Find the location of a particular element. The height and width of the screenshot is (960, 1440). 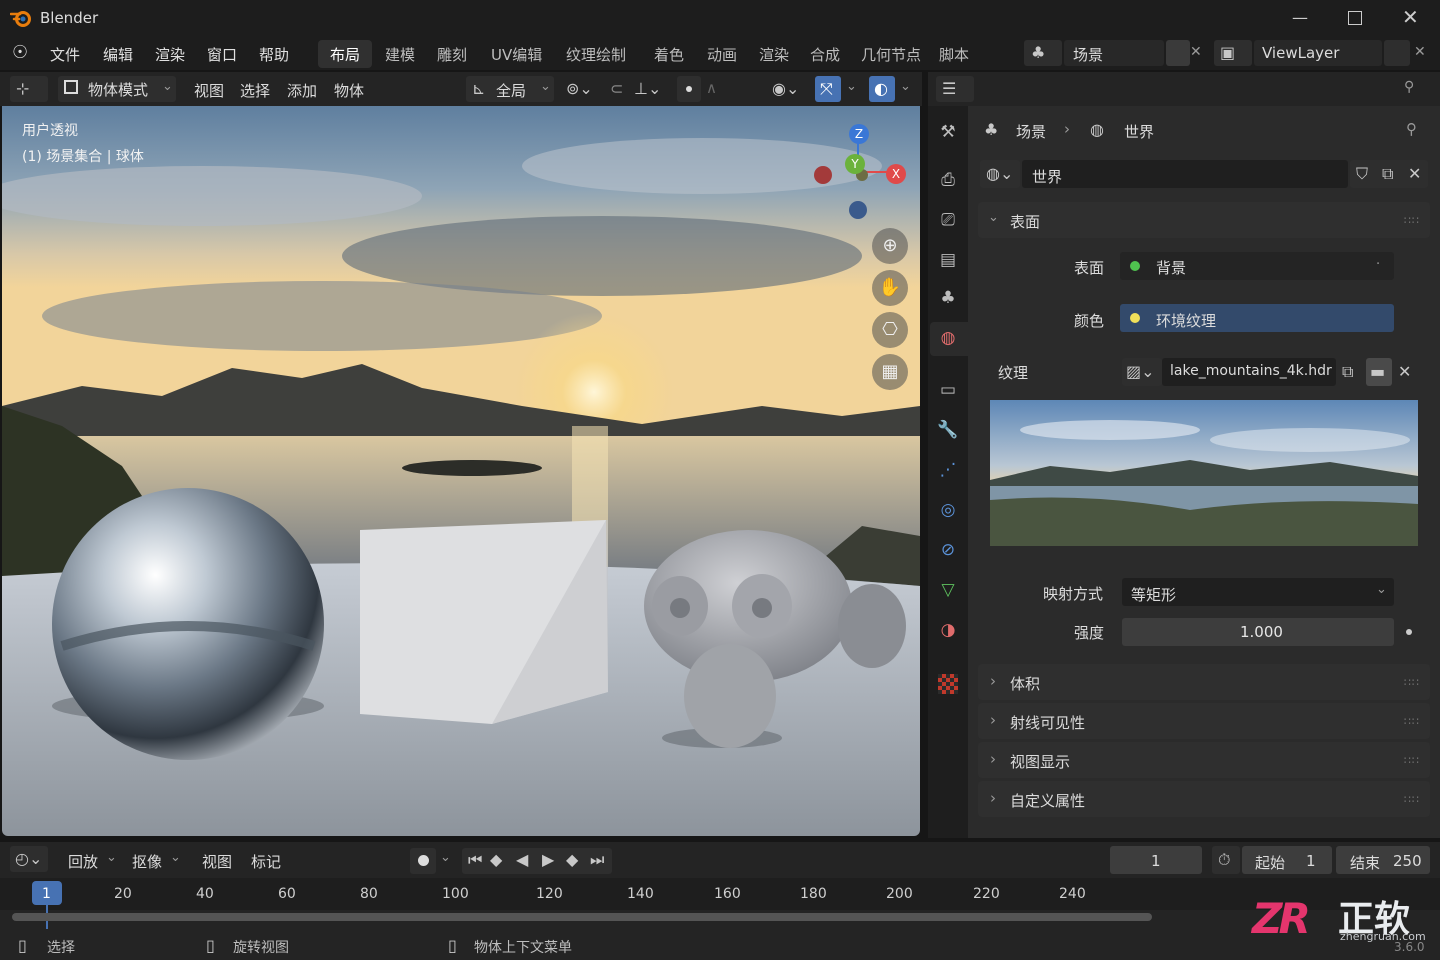

gizmo-z-axis: Z is located at coordinates (859, 134).